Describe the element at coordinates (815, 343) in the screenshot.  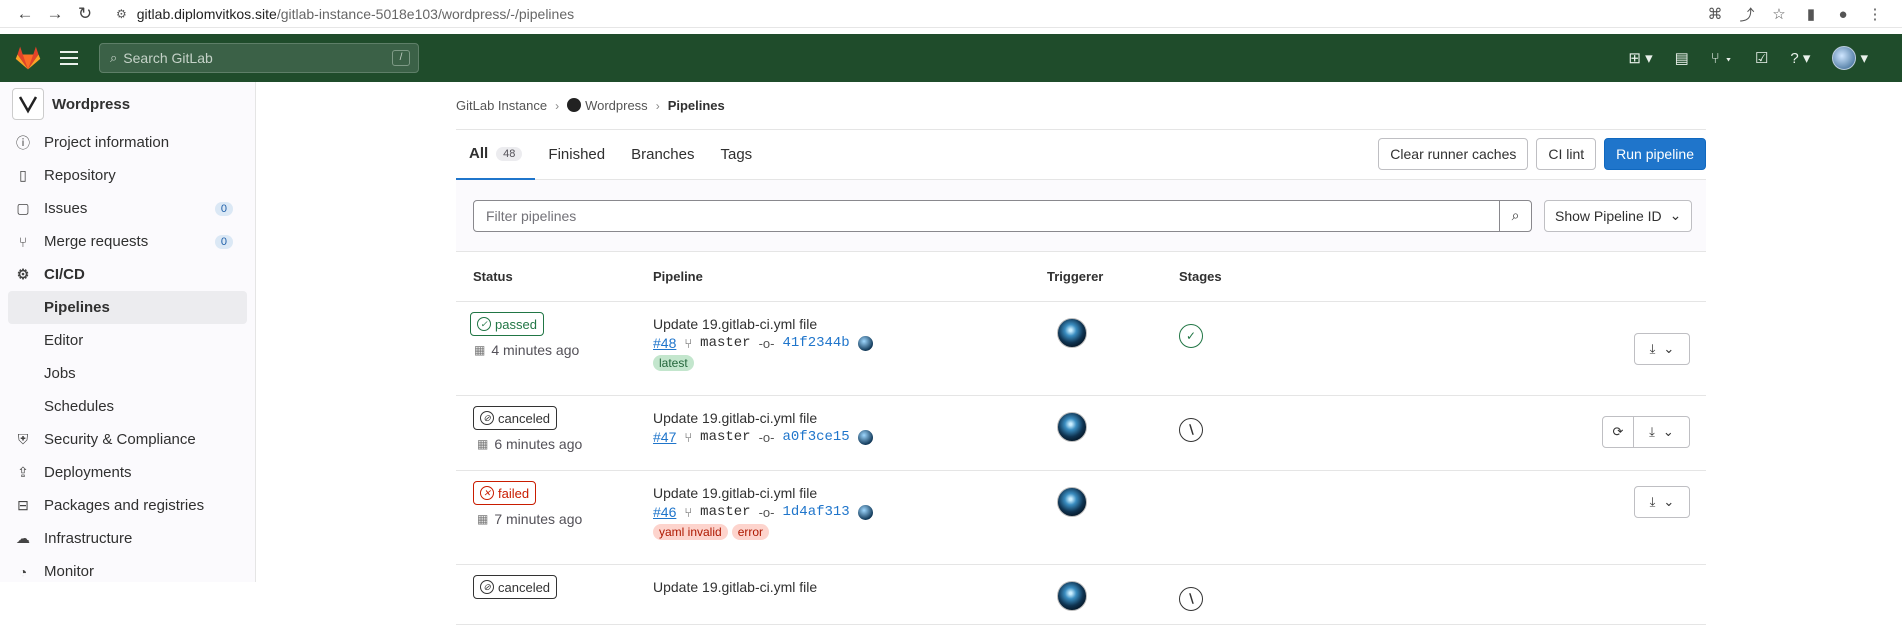
I see `commit-sha-link: 41f2344b` at that location.